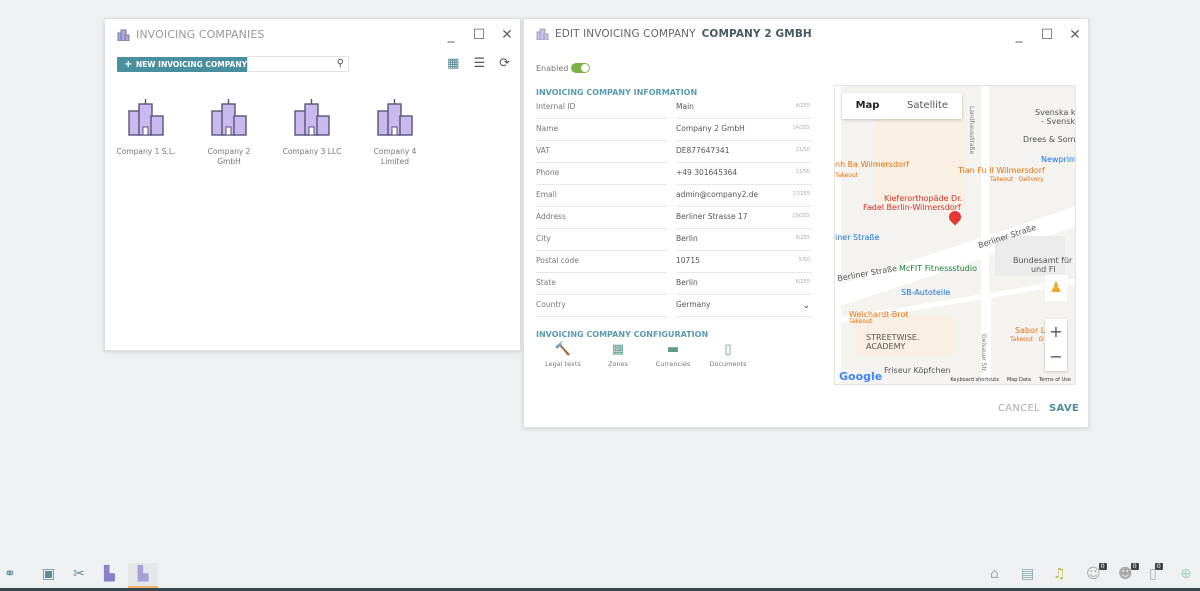  I want to click on taskbar: ⚭ ▣ ✂ ▙ ▙ ⌂ ▤ ♫ ☺ 0 ☻ 0 ▯ 0 ⊕, so click(600, 575).